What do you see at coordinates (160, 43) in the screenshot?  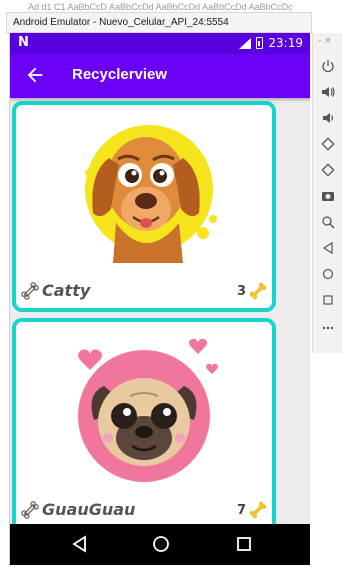 I see `status-bar: N 23:19` at bounding box center [160, 43].